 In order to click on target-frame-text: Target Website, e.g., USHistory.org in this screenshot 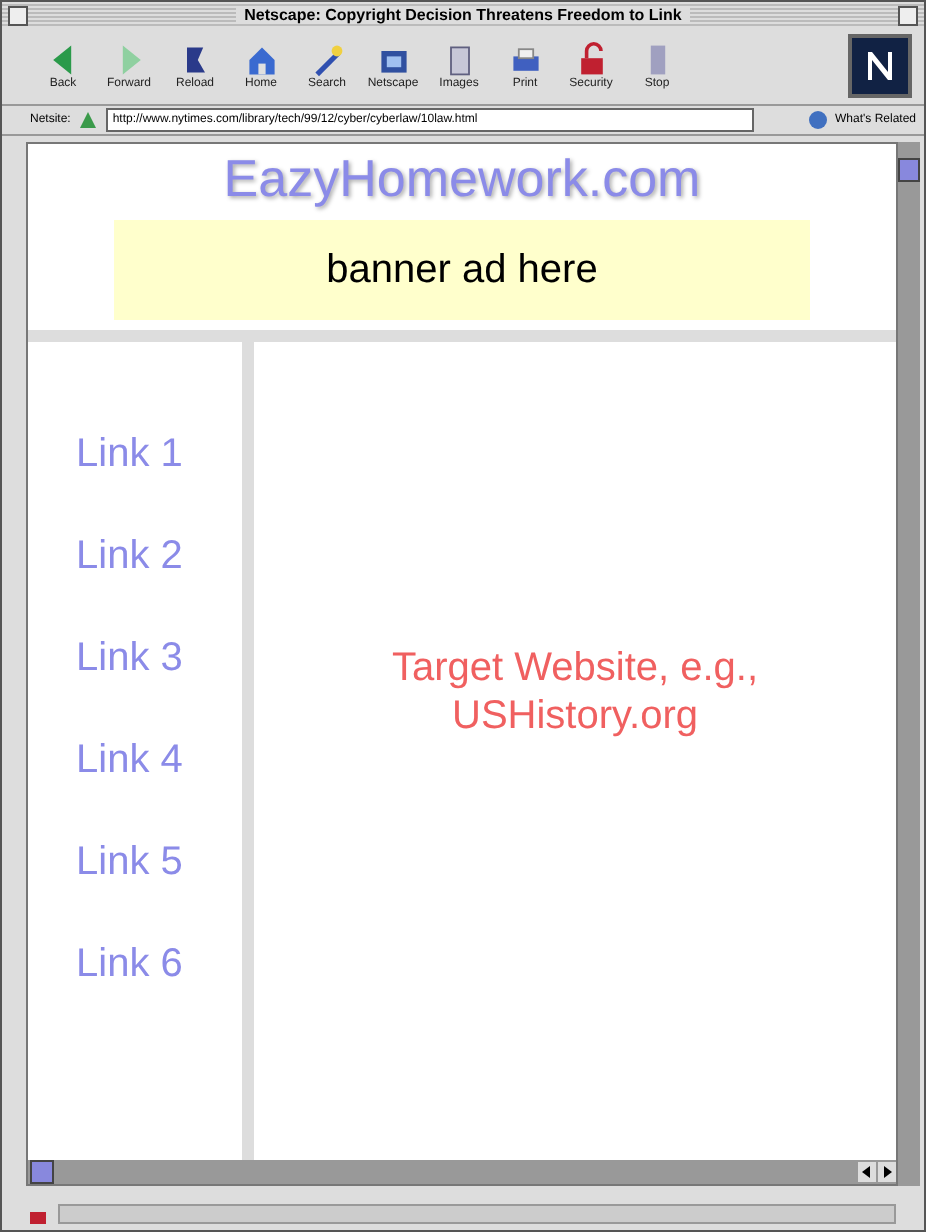, I will do `click(575, 691)`.